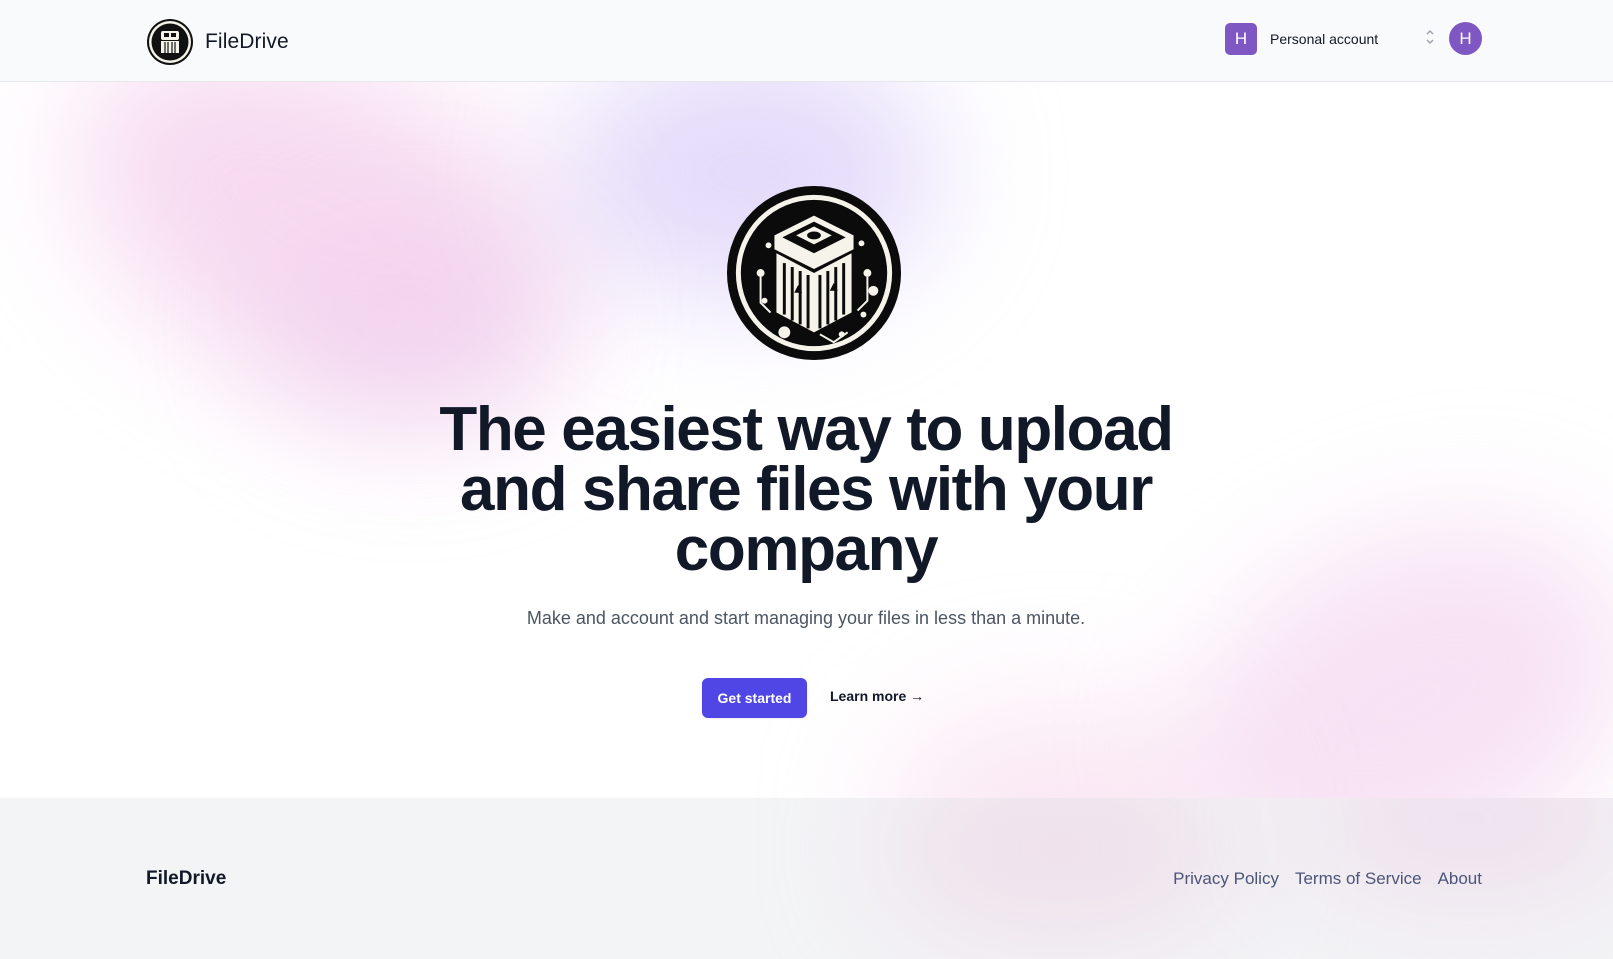  I want to click on learn-more-link: Learn more →, so click(877, 696).